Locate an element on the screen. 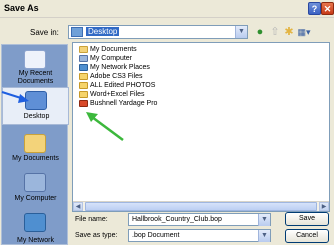 The height and width of the screenshot is (245, 334). file-name-field: Hallbrook_Country_Club.bop ▼ is located at coordinates (199, 219).